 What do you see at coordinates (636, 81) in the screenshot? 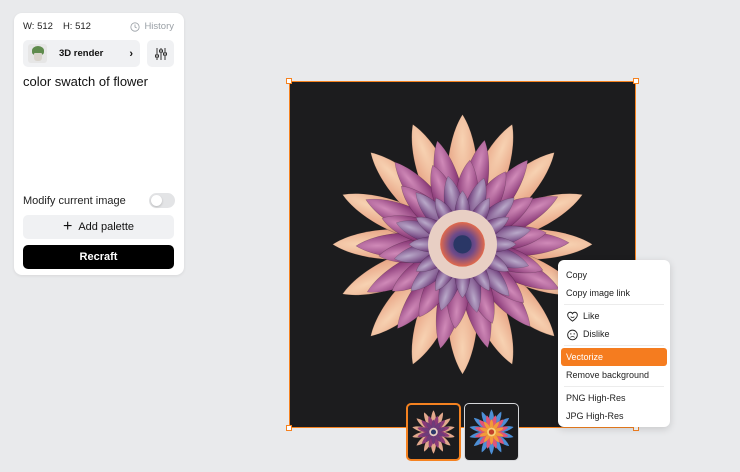
I see `resize-handle-top-right` at bounding box center [636, 81].